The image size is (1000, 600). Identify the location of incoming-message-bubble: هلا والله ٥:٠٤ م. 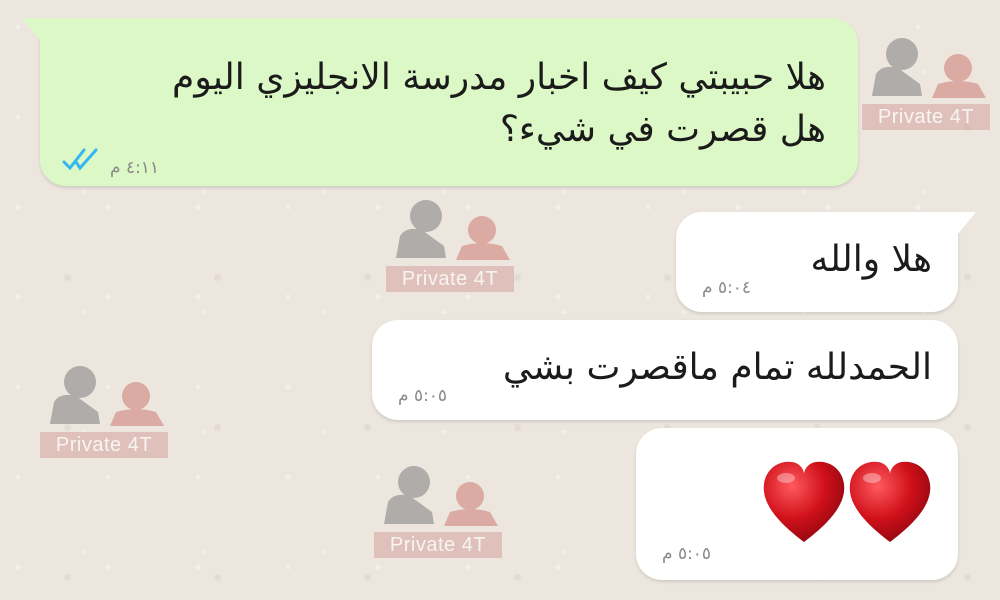
(826, 262).